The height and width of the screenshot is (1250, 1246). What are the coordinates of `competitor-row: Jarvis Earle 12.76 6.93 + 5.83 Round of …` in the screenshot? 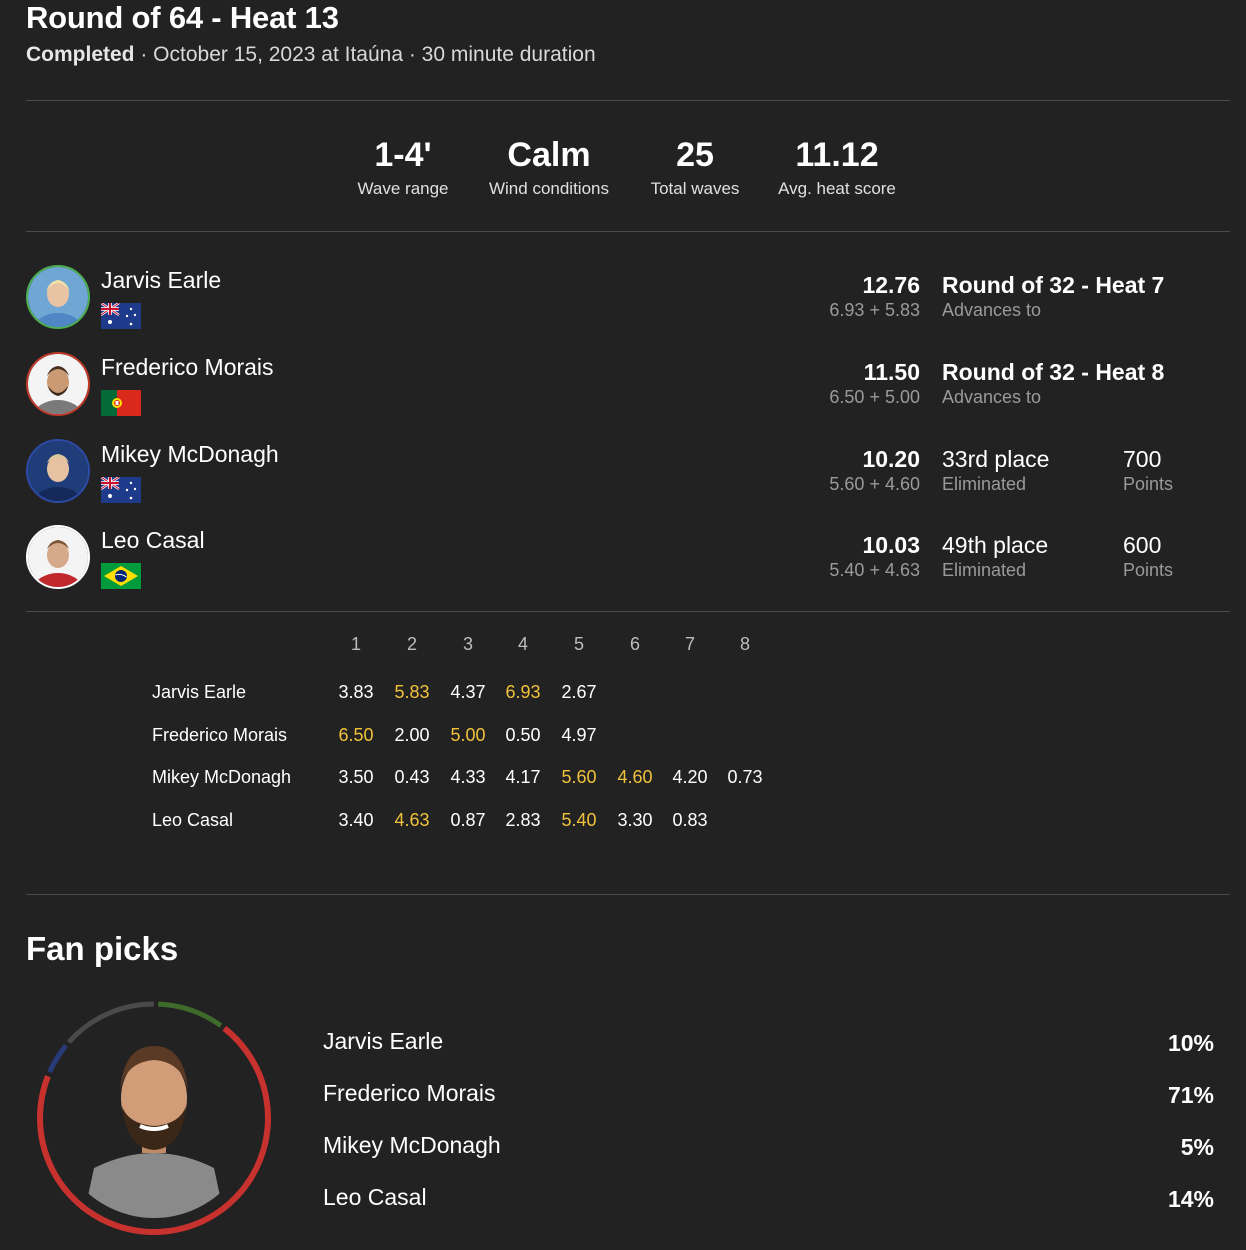 It's located at (628, 300).